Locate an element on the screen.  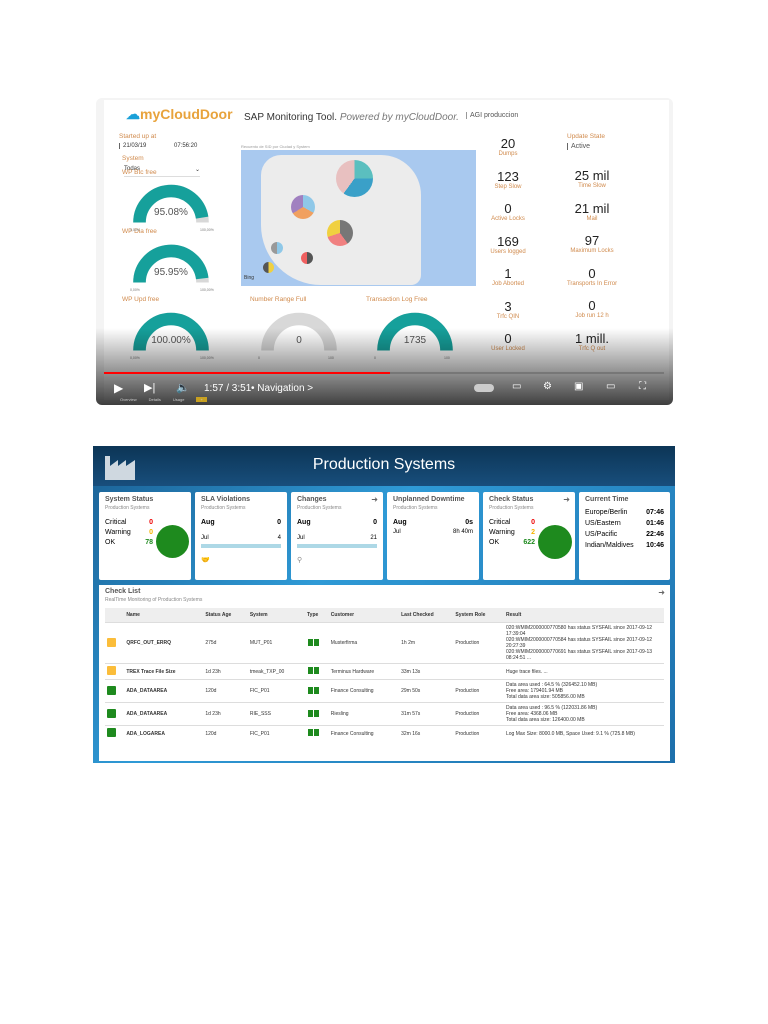
kpi-value: 123 is located at coordinates (508, 176).